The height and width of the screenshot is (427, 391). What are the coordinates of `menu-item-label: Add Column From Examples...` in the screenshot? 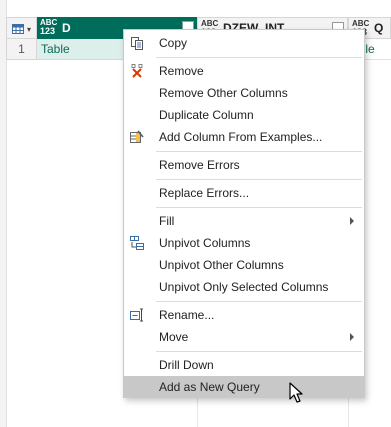 It's located at (241, 137).